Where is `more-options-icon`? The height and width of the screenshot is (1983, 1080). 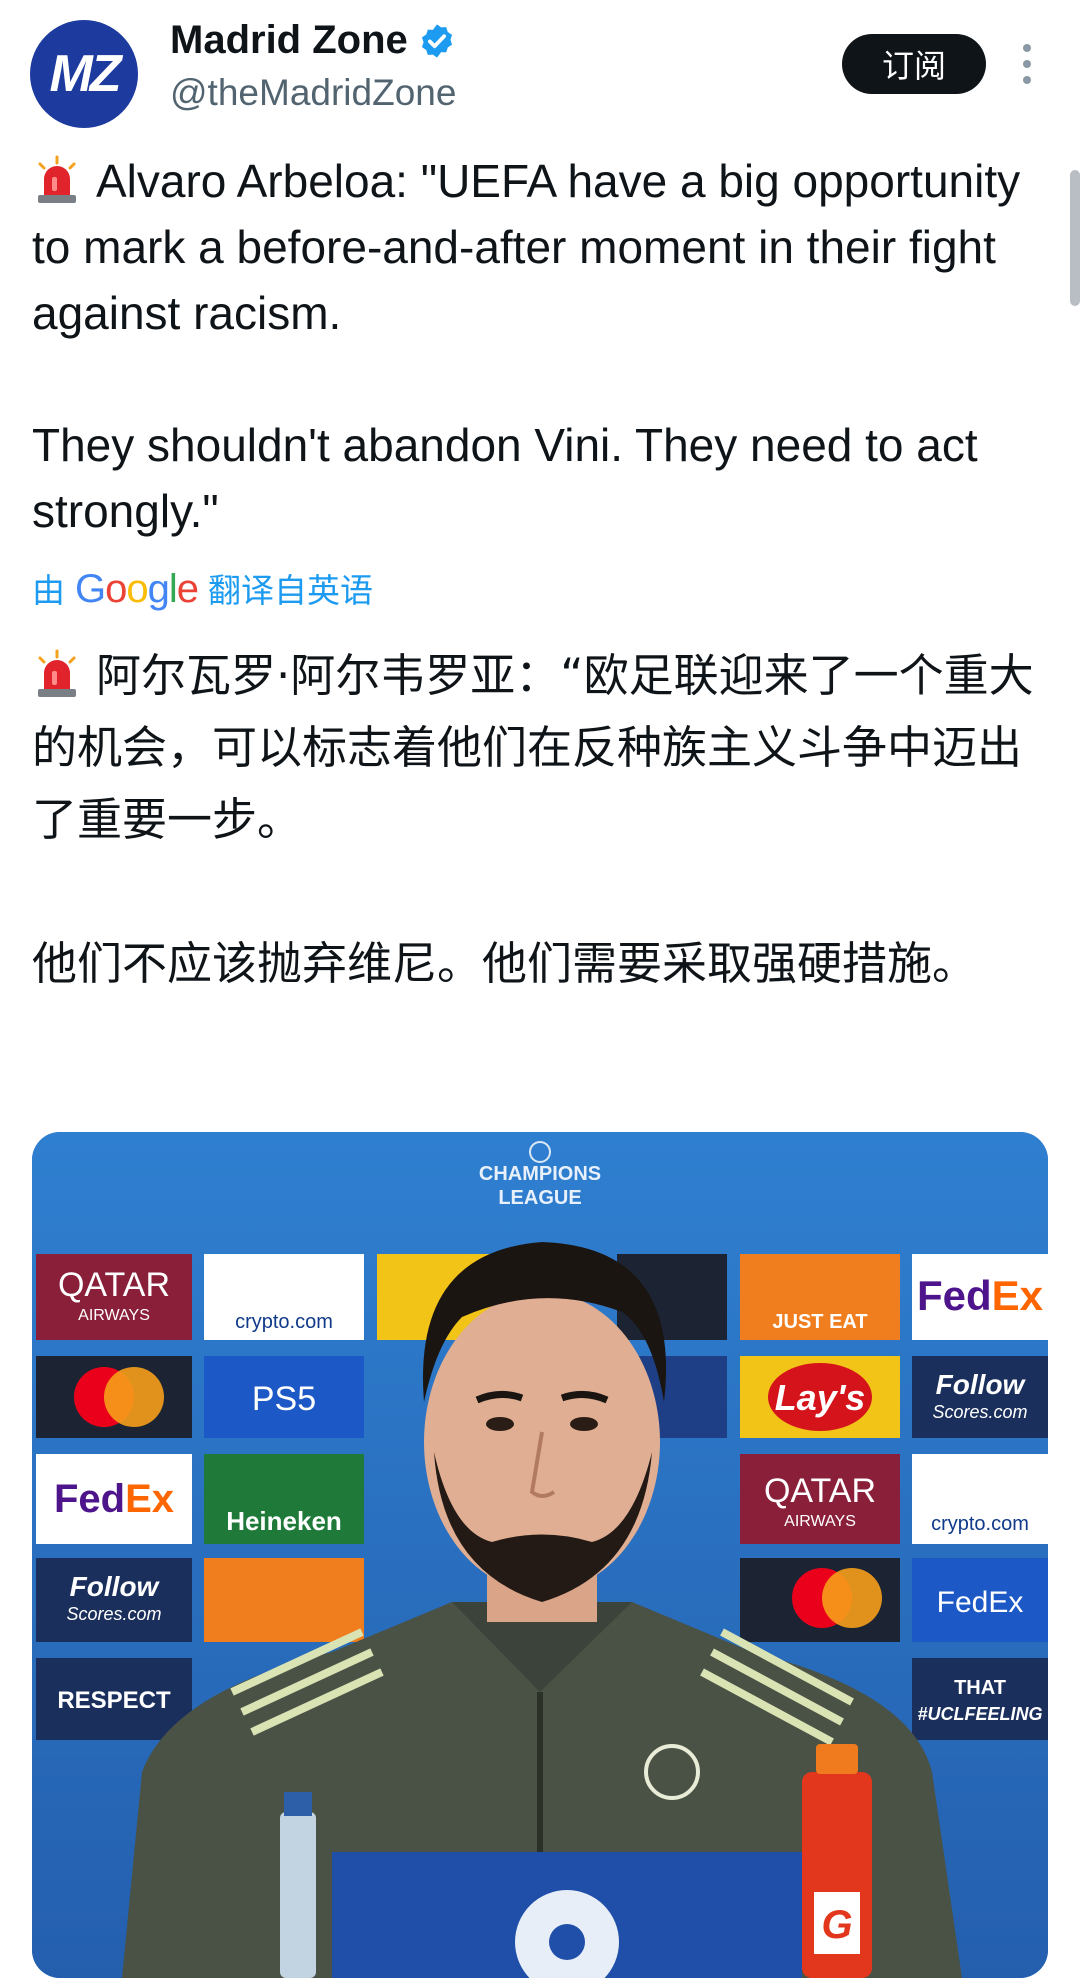 more-options-icon is located at coordinates (1027, 64).